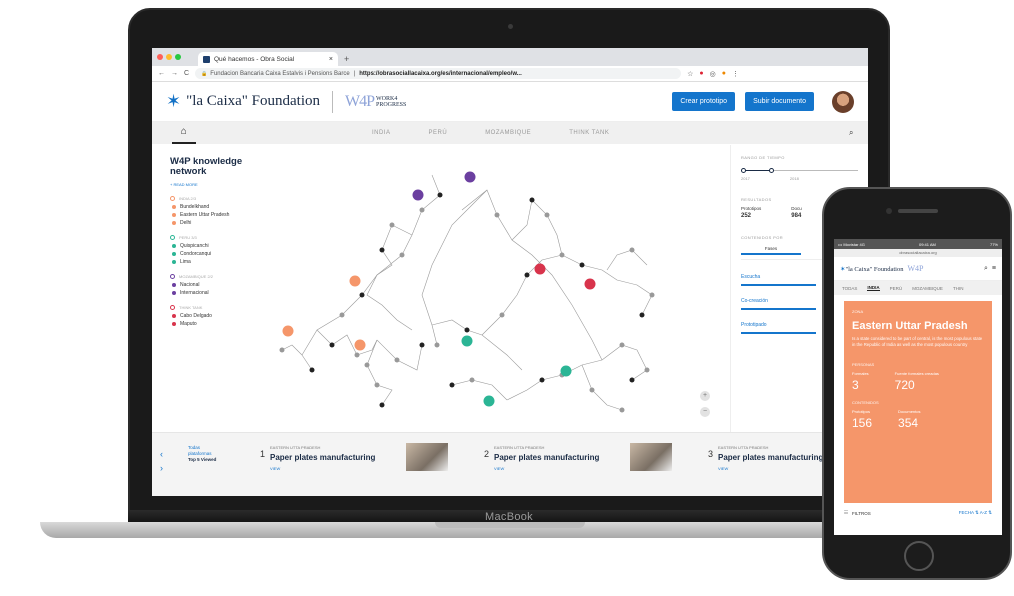  Describe the element at coordinates (221, 293) in the screenshot. I see `legend-item: Internacional` at that location.